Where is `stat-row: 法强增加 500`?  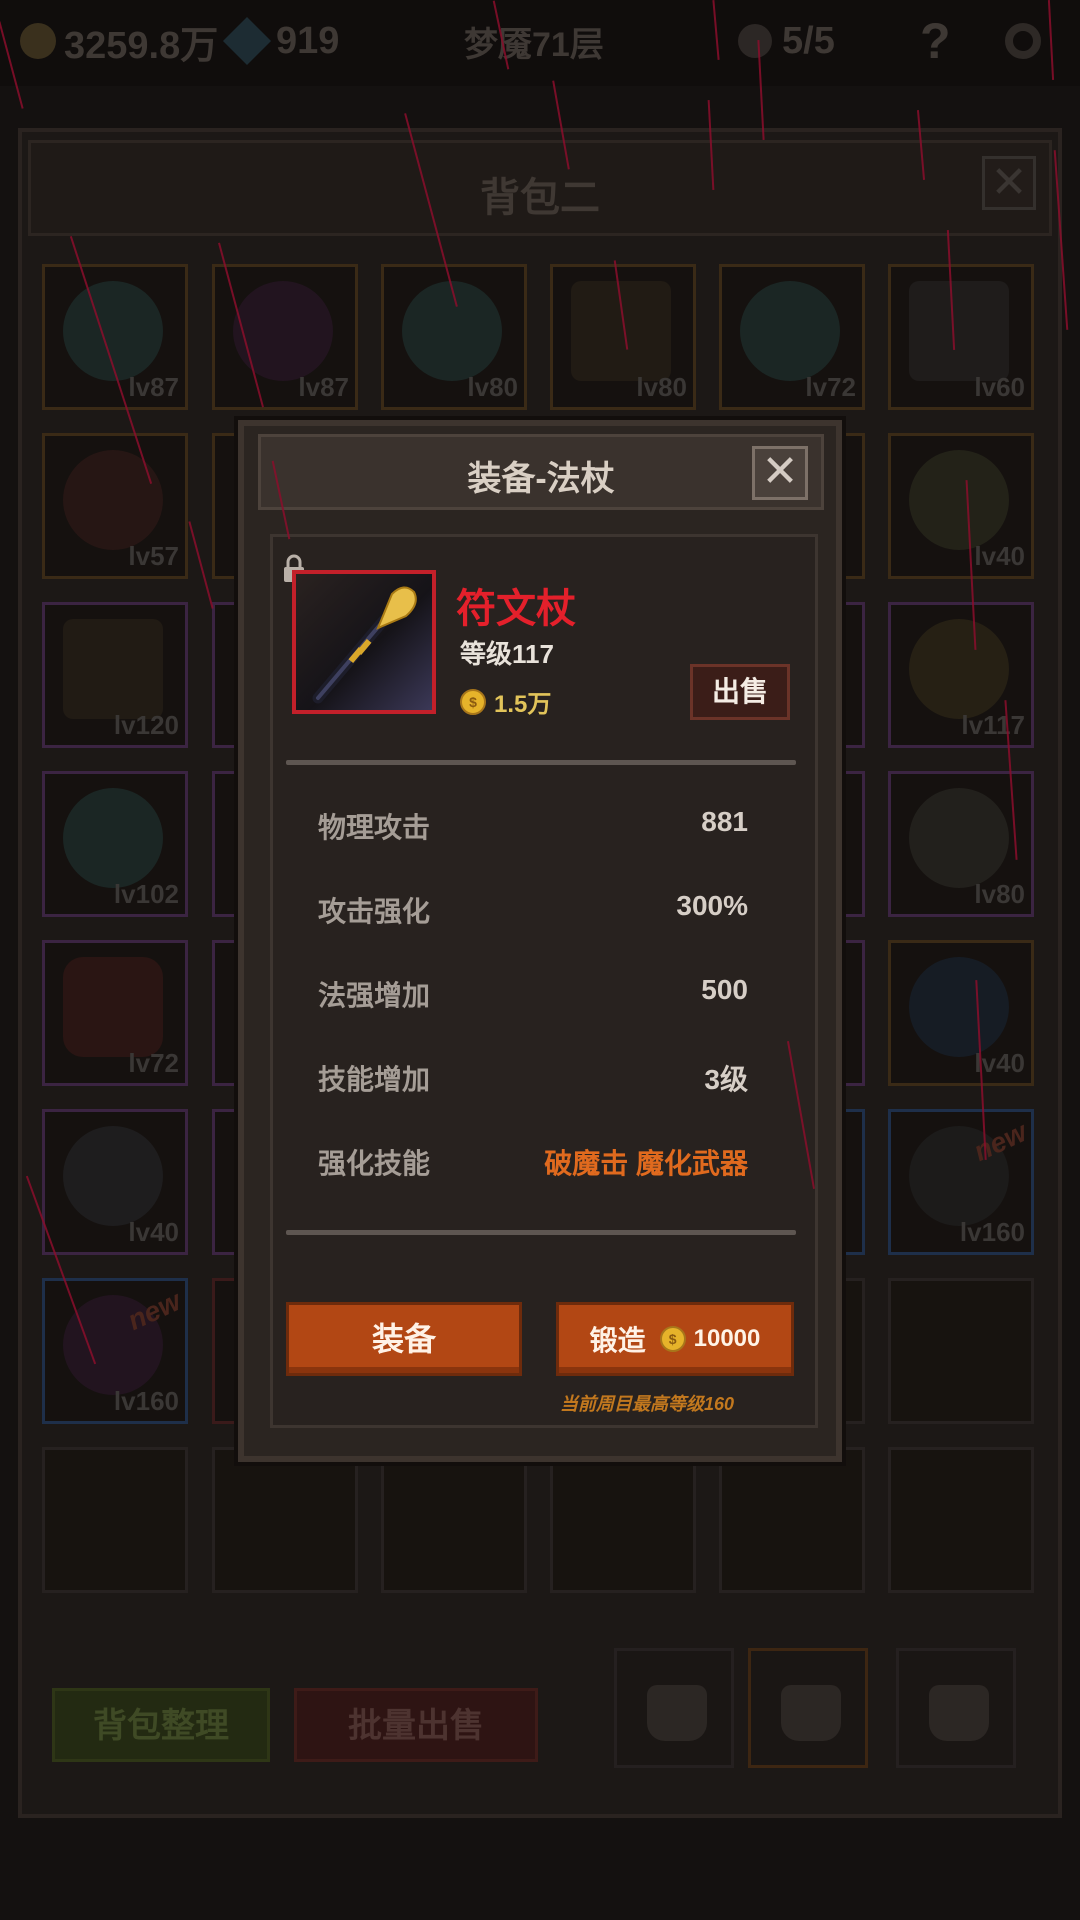
stat-row: 法强增加 500 is located at coordinates (533, 994).